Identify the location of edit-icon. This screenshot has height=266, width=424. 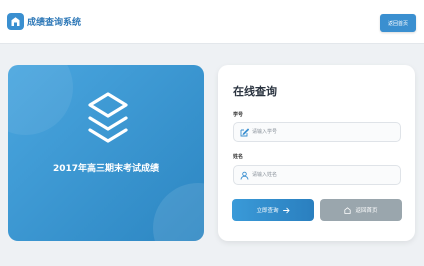
(244, 132).